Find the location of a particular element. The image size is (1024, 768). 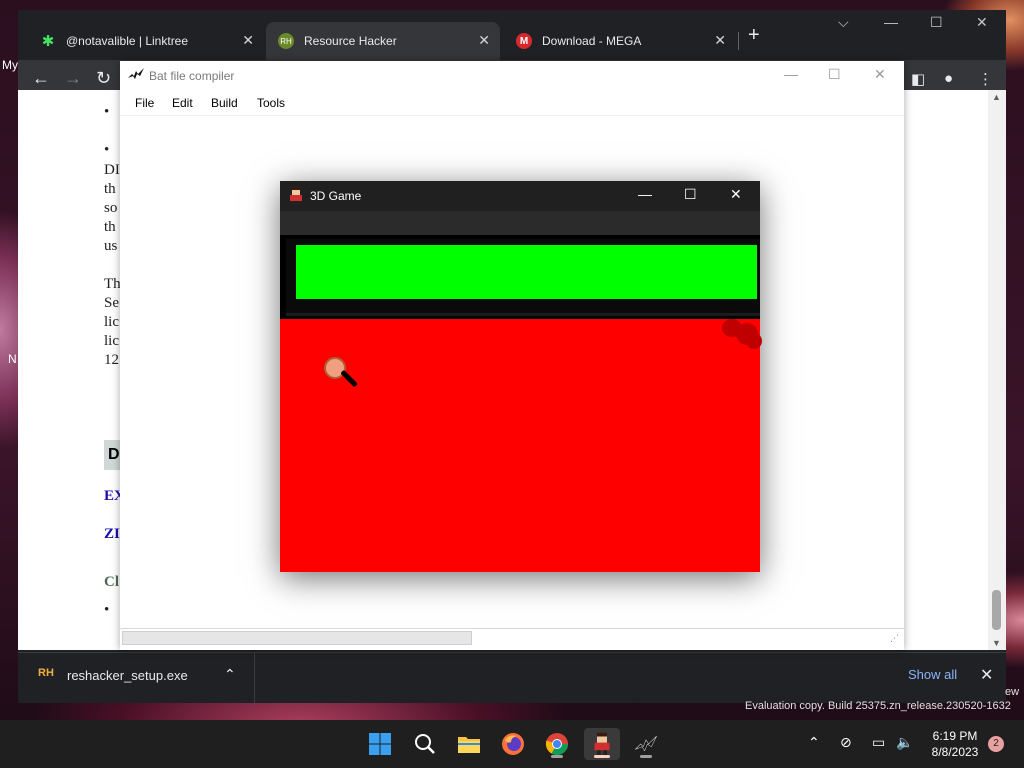

network-icon: ⊘ is located at coordinates (846, 742).